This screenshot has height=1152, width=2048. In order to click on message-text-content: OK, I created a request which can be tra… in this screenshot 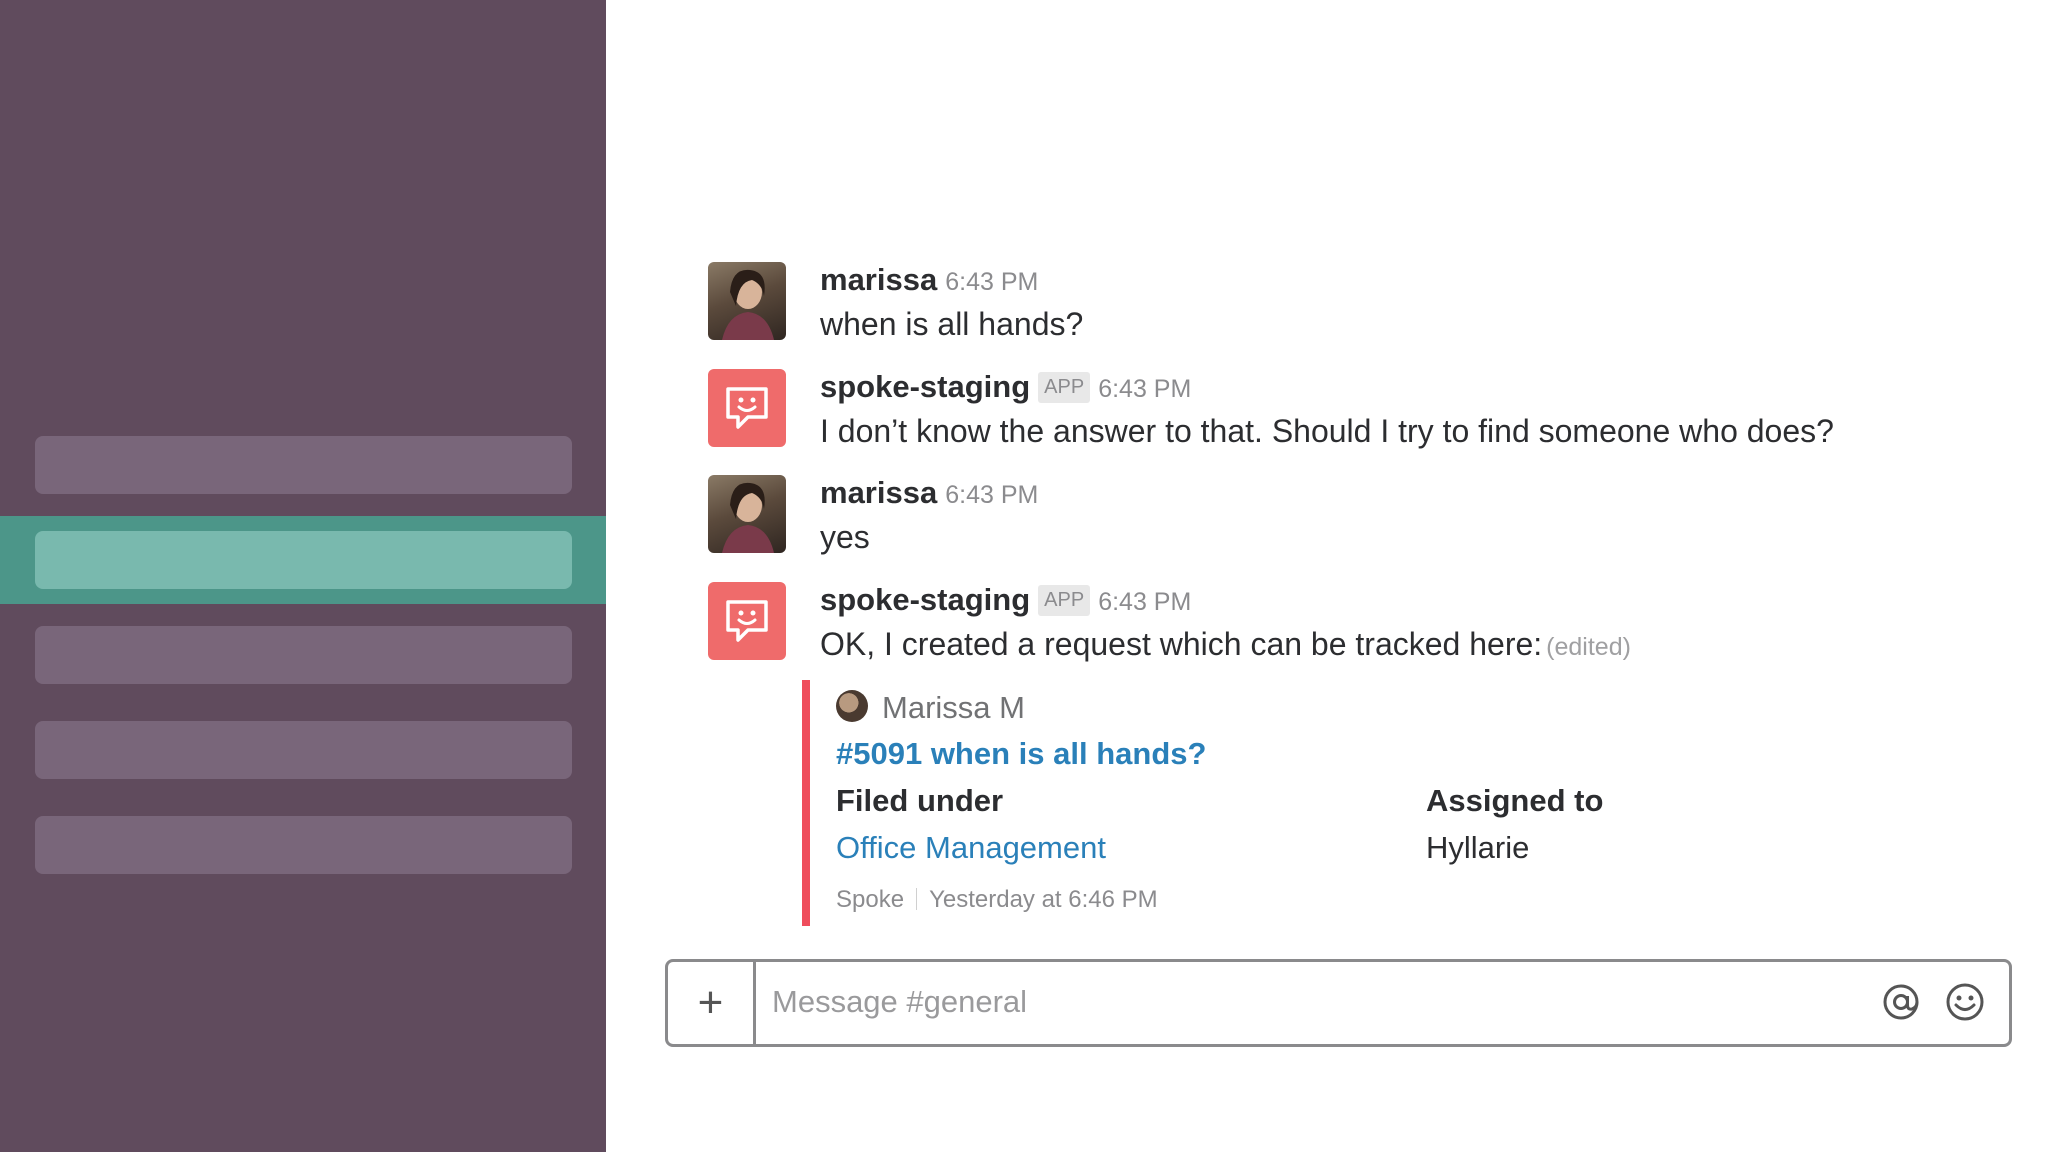, I will do `click(1181, 644)`.